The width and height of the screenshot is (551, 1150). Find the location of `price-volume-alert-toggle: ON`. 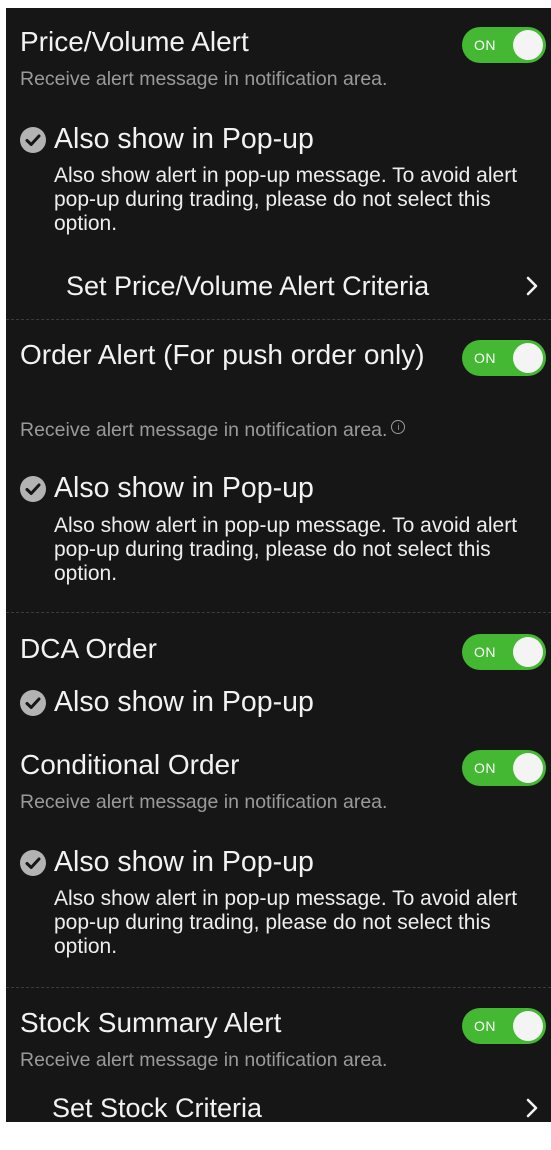

price-volume-alert-toggle: ON is located at coordinates (504, 45).